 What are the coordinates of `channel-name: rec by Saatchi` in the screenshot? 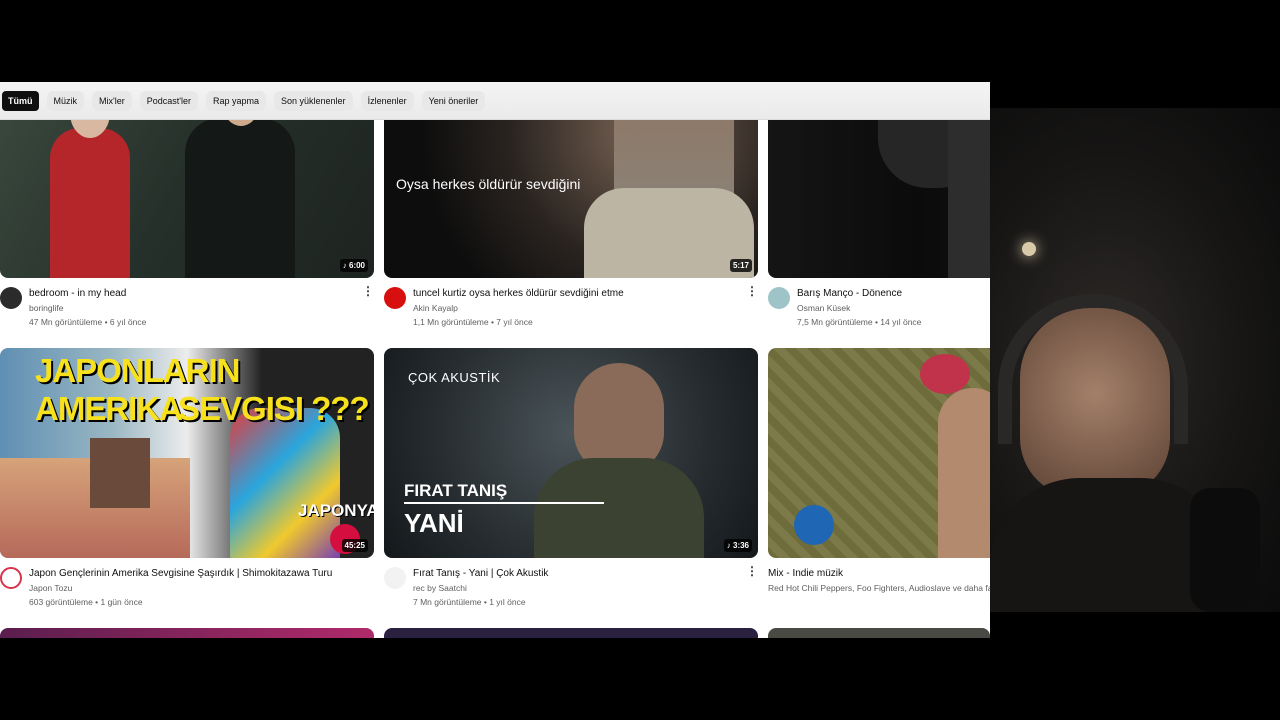 It's located at (440, 588).